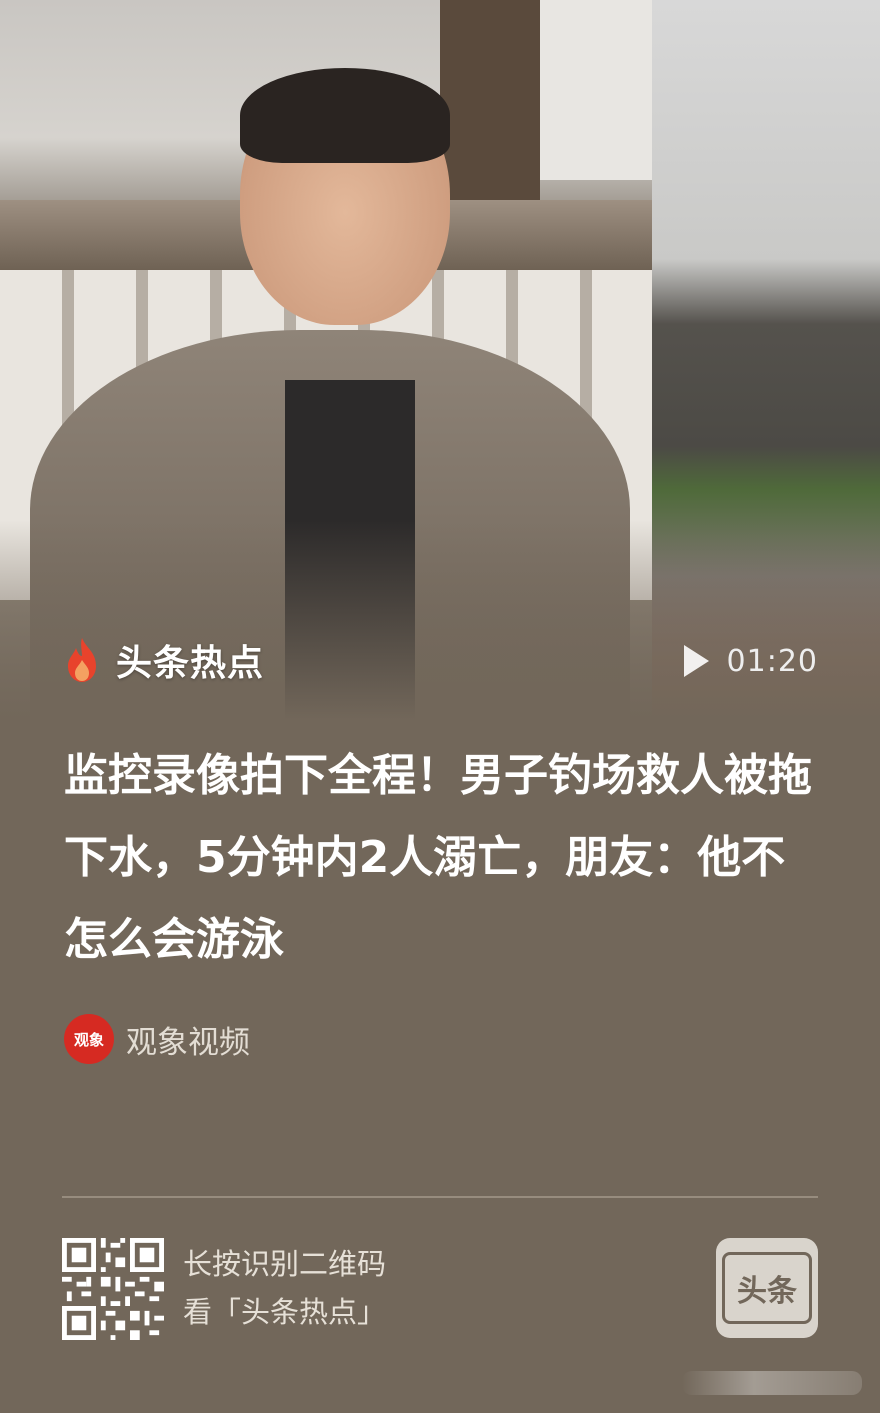  What do you see at coordinates (596, 90) in the screenshot?
I see `window-pane` at bounding box center [596, 90].